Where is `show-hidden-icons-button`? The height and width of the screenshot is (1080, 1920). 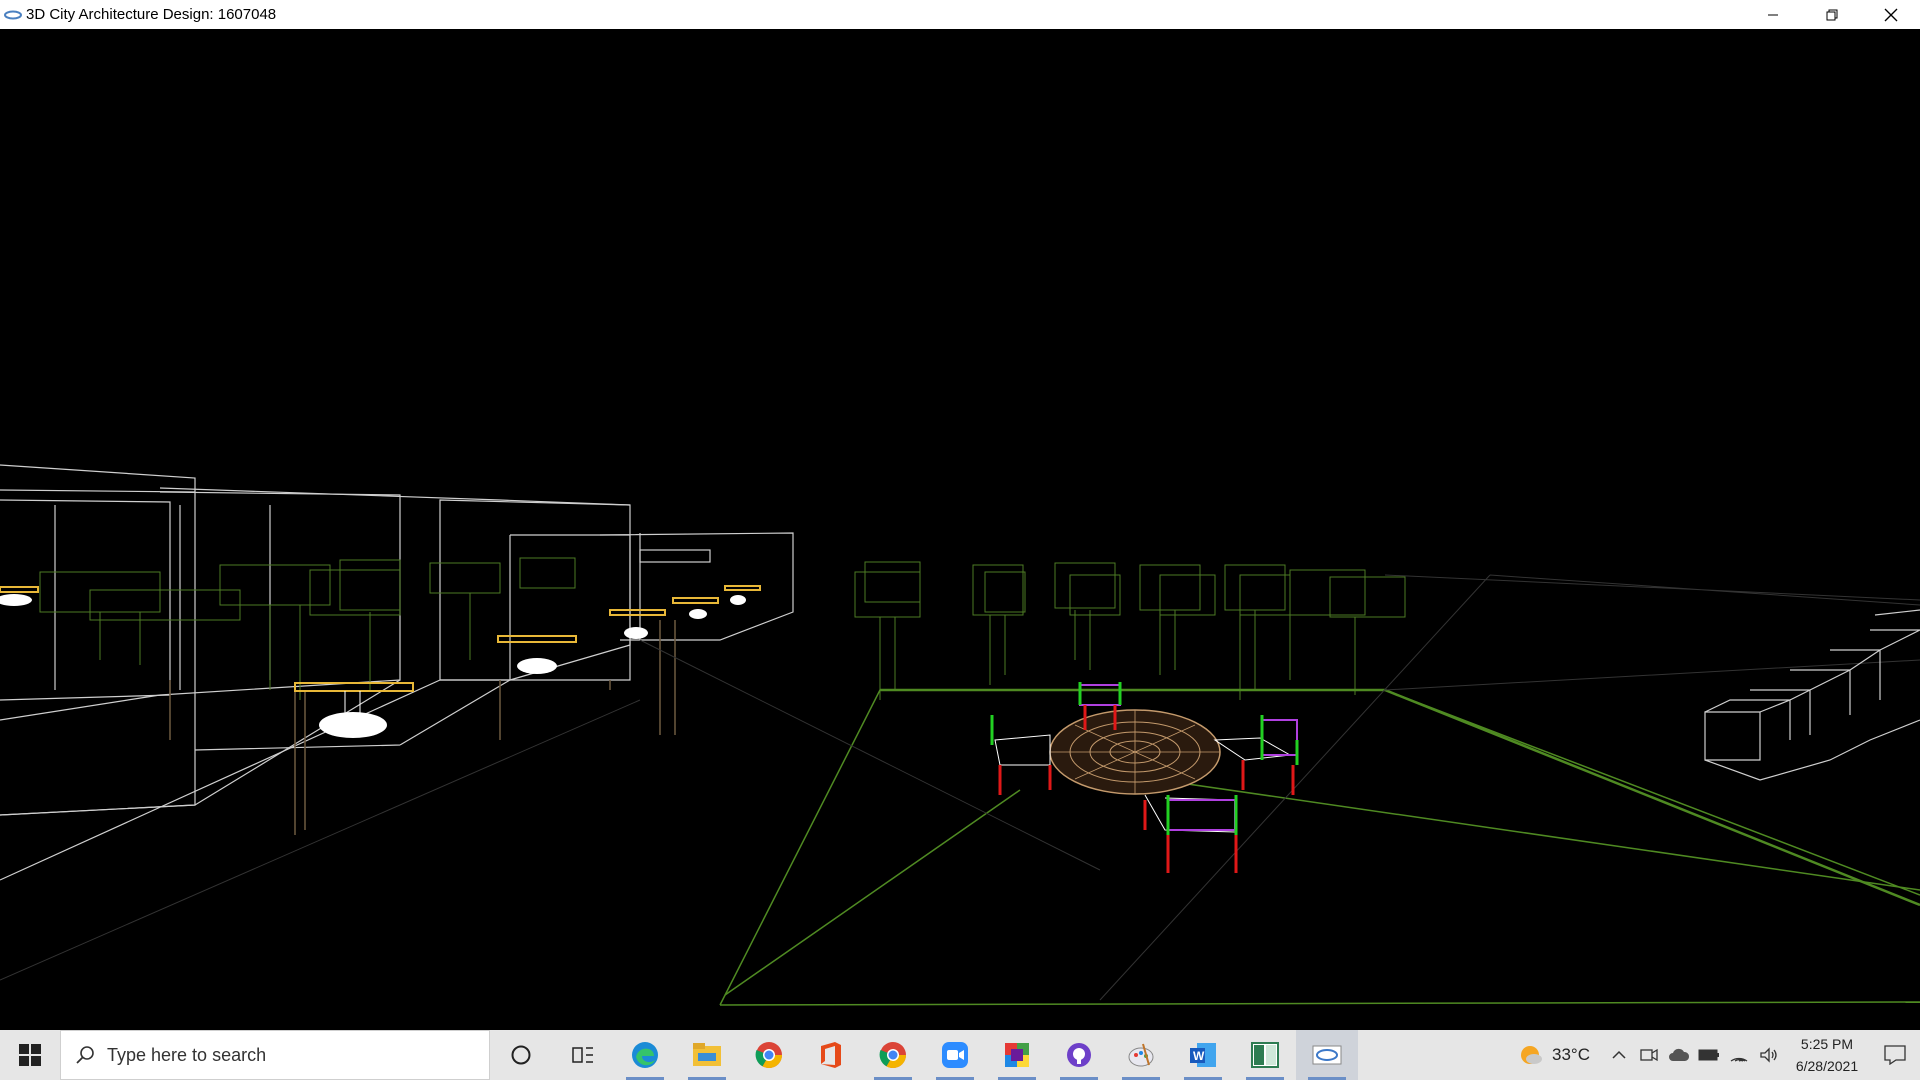 show-hidden-icons-button is located at coordinates (1619, 1055).